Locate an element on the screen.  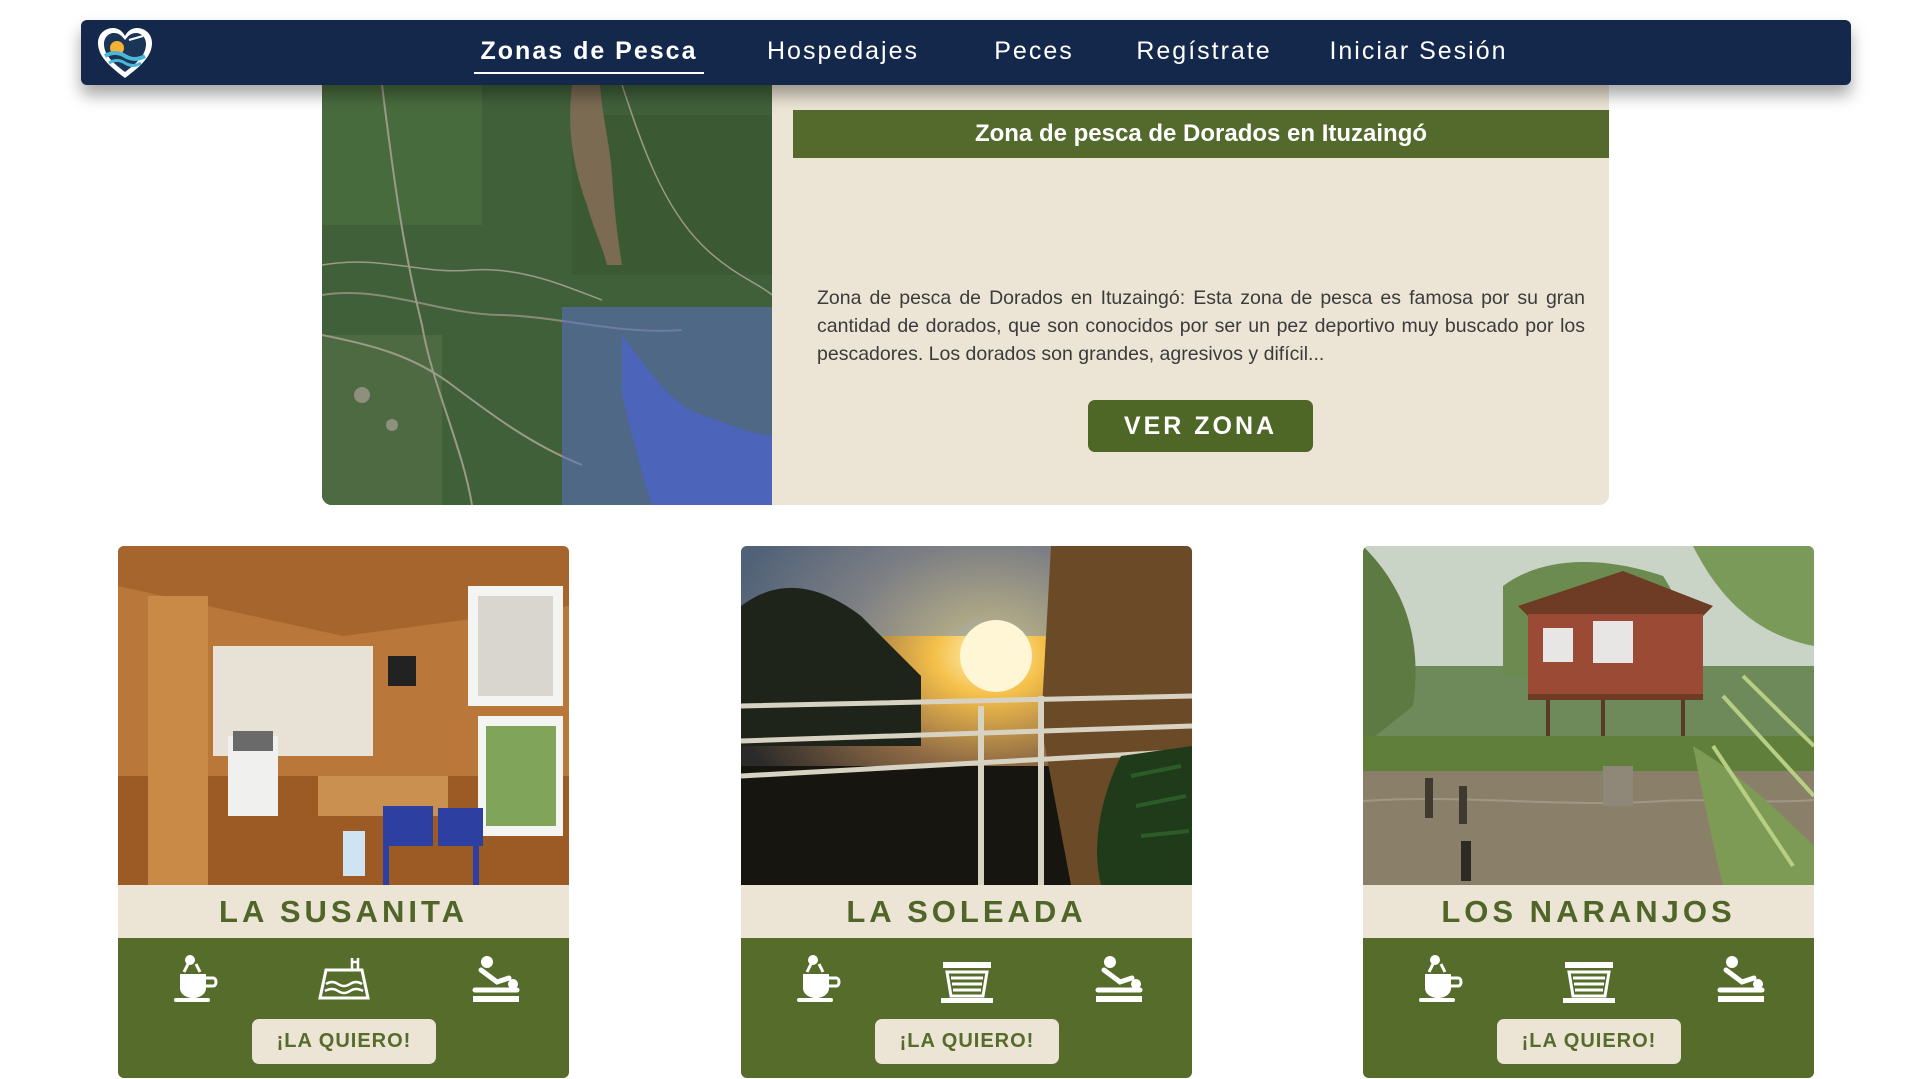
zone-title: Zona de pesca de Dorados en Ituzaingó is located at coordinates (1201, 134).